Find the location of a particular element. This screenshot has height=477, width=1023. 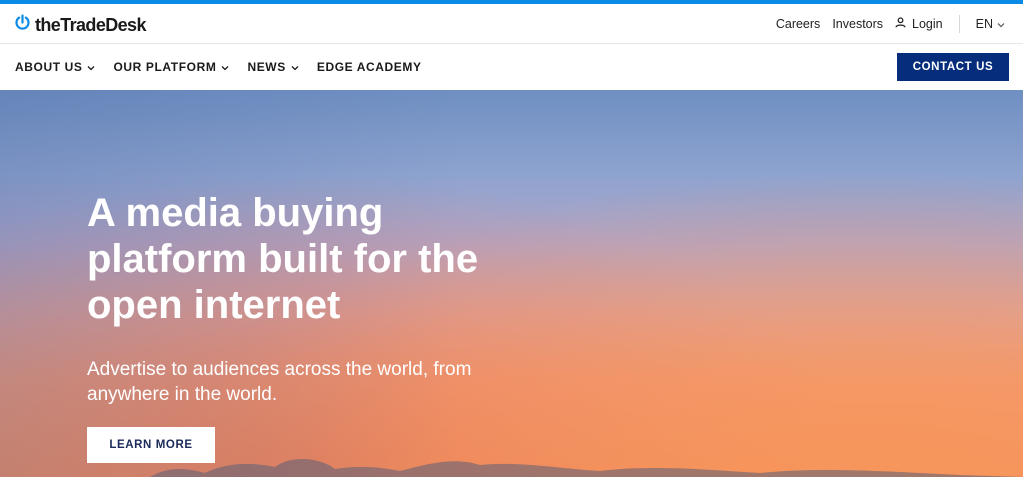

user-icon is located at coordinates (900, 24).